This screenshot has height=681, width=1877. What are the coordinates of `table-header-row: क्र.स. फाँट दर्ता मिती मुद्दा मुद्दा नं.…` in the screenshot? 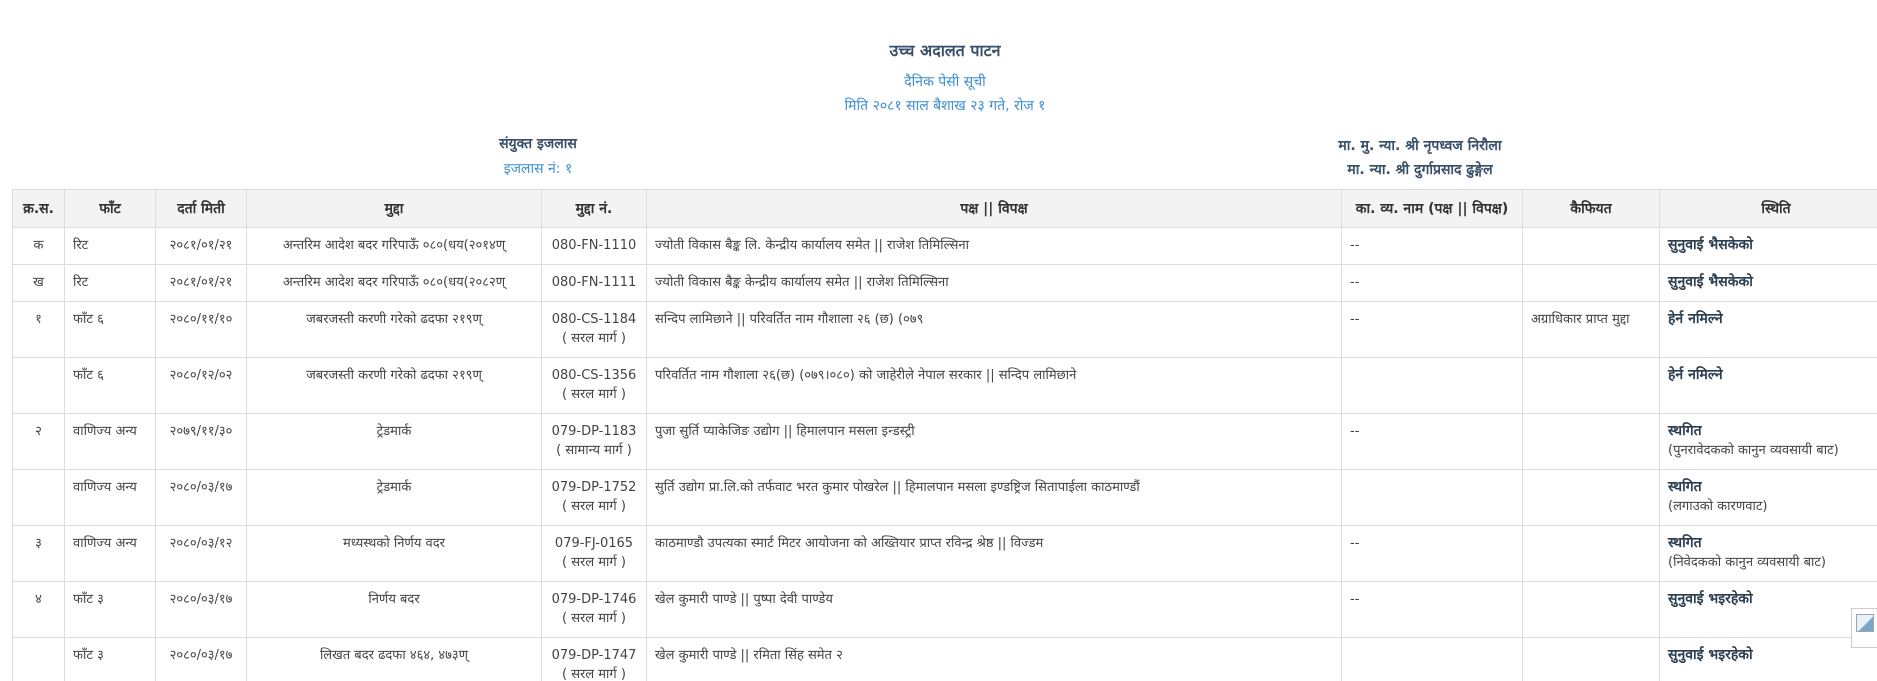 It's located at (944, 208).